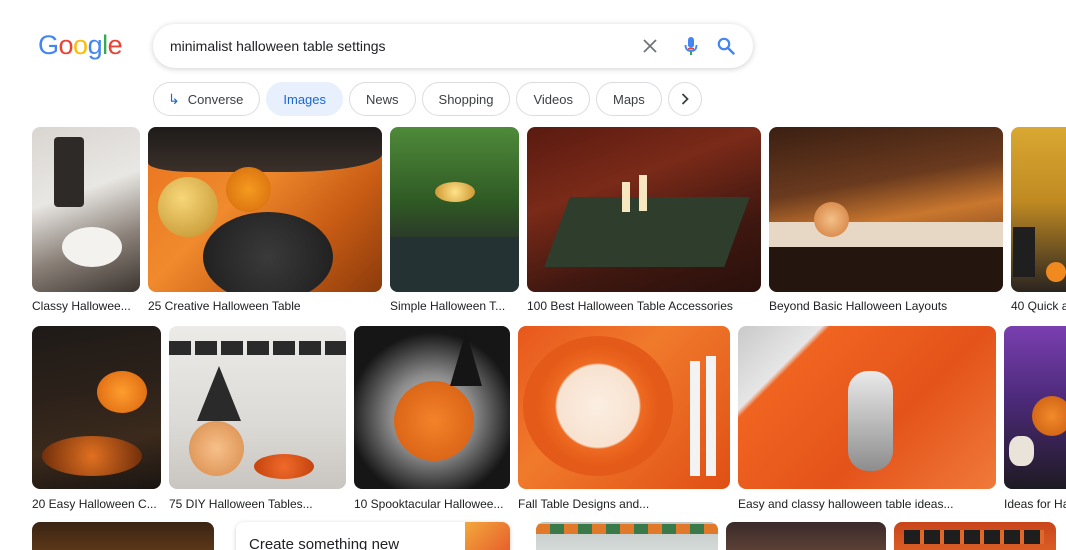 Image resolution: width=1066 pixels, height=550 pixels. I want to click on create-card-text: Create something new, so click(324, 543).